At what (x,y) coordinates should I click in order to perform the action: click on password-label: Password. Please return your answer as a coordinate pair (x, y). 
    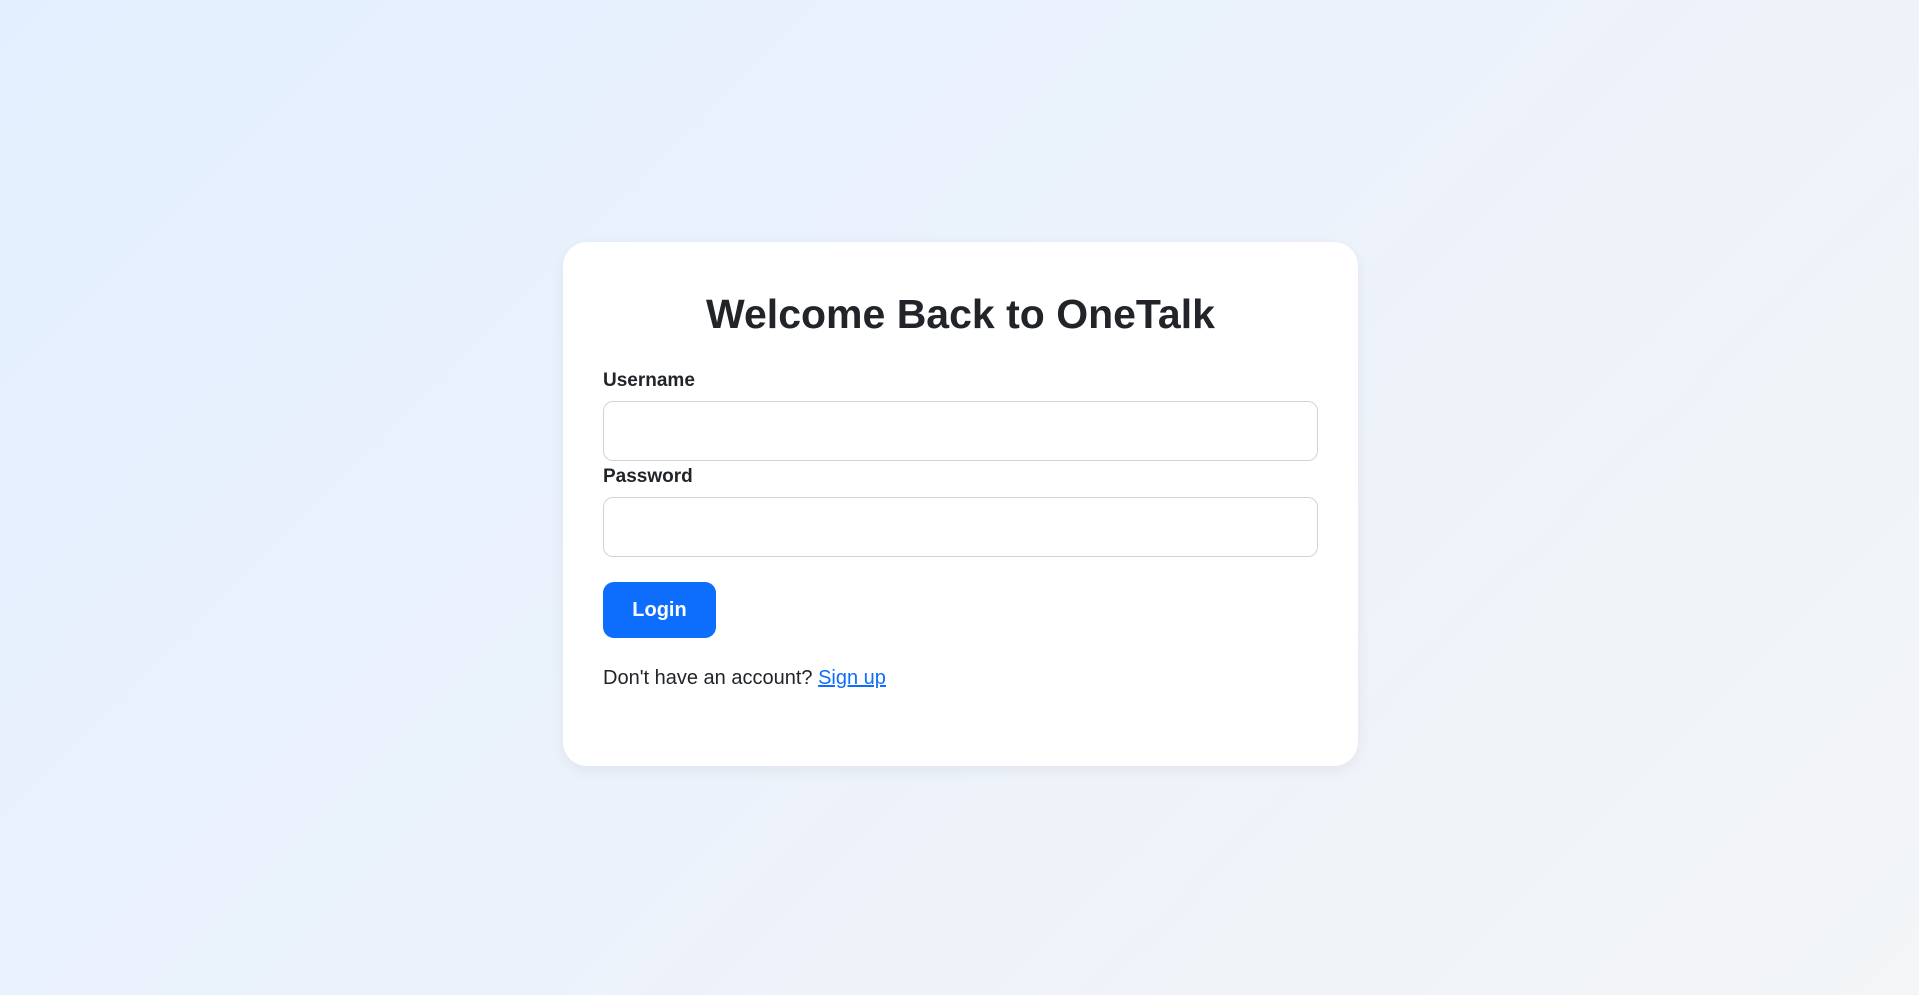
    Looking at the image, I should click on (648, 477).